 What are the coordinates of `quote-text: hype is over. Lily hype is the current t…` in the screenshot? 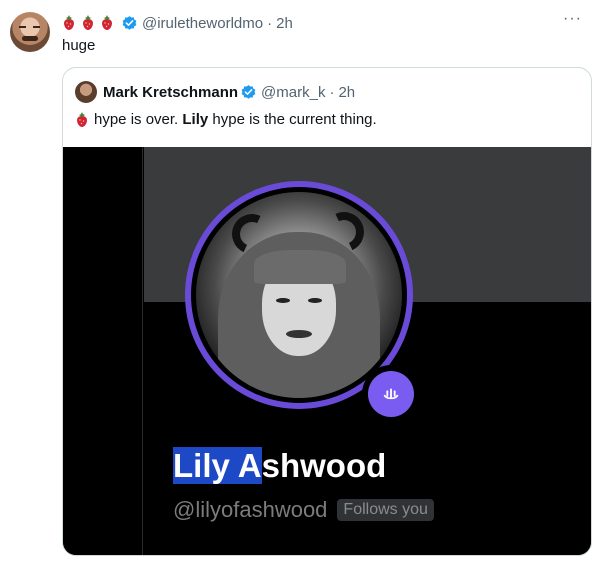 It's located at (226, 120).